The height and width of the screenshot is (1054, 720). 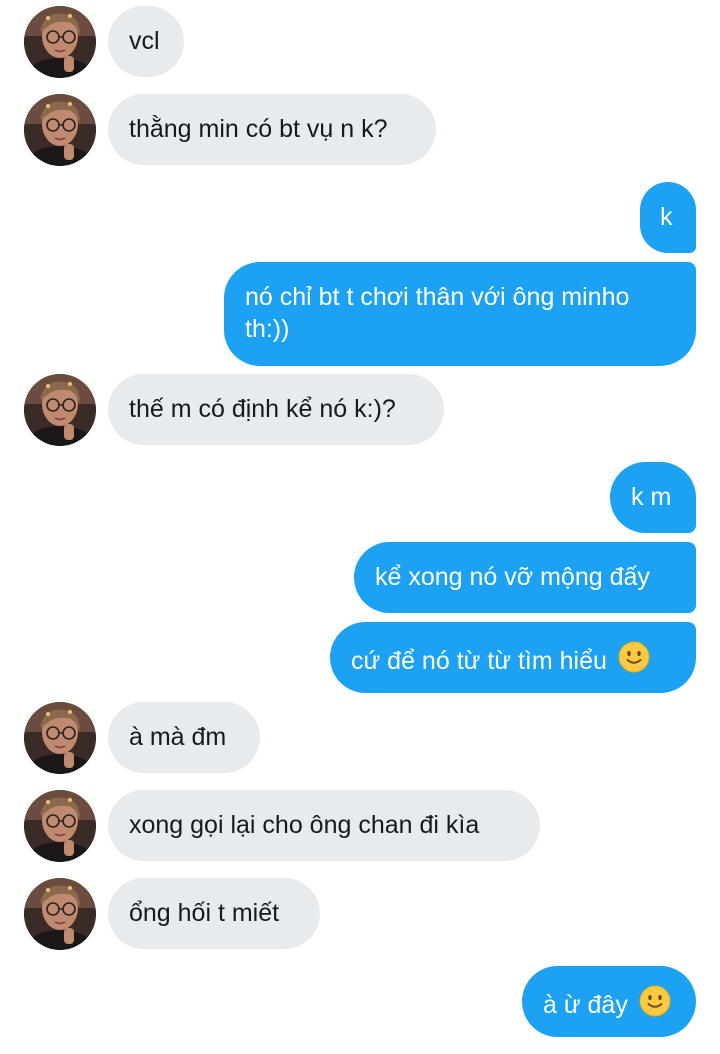 What do you see at coordinates (304, 825) in the screenshot?
I see `message-text: xong gọi lại cho ông chan đi kìa` at bounding box center [304, 825].